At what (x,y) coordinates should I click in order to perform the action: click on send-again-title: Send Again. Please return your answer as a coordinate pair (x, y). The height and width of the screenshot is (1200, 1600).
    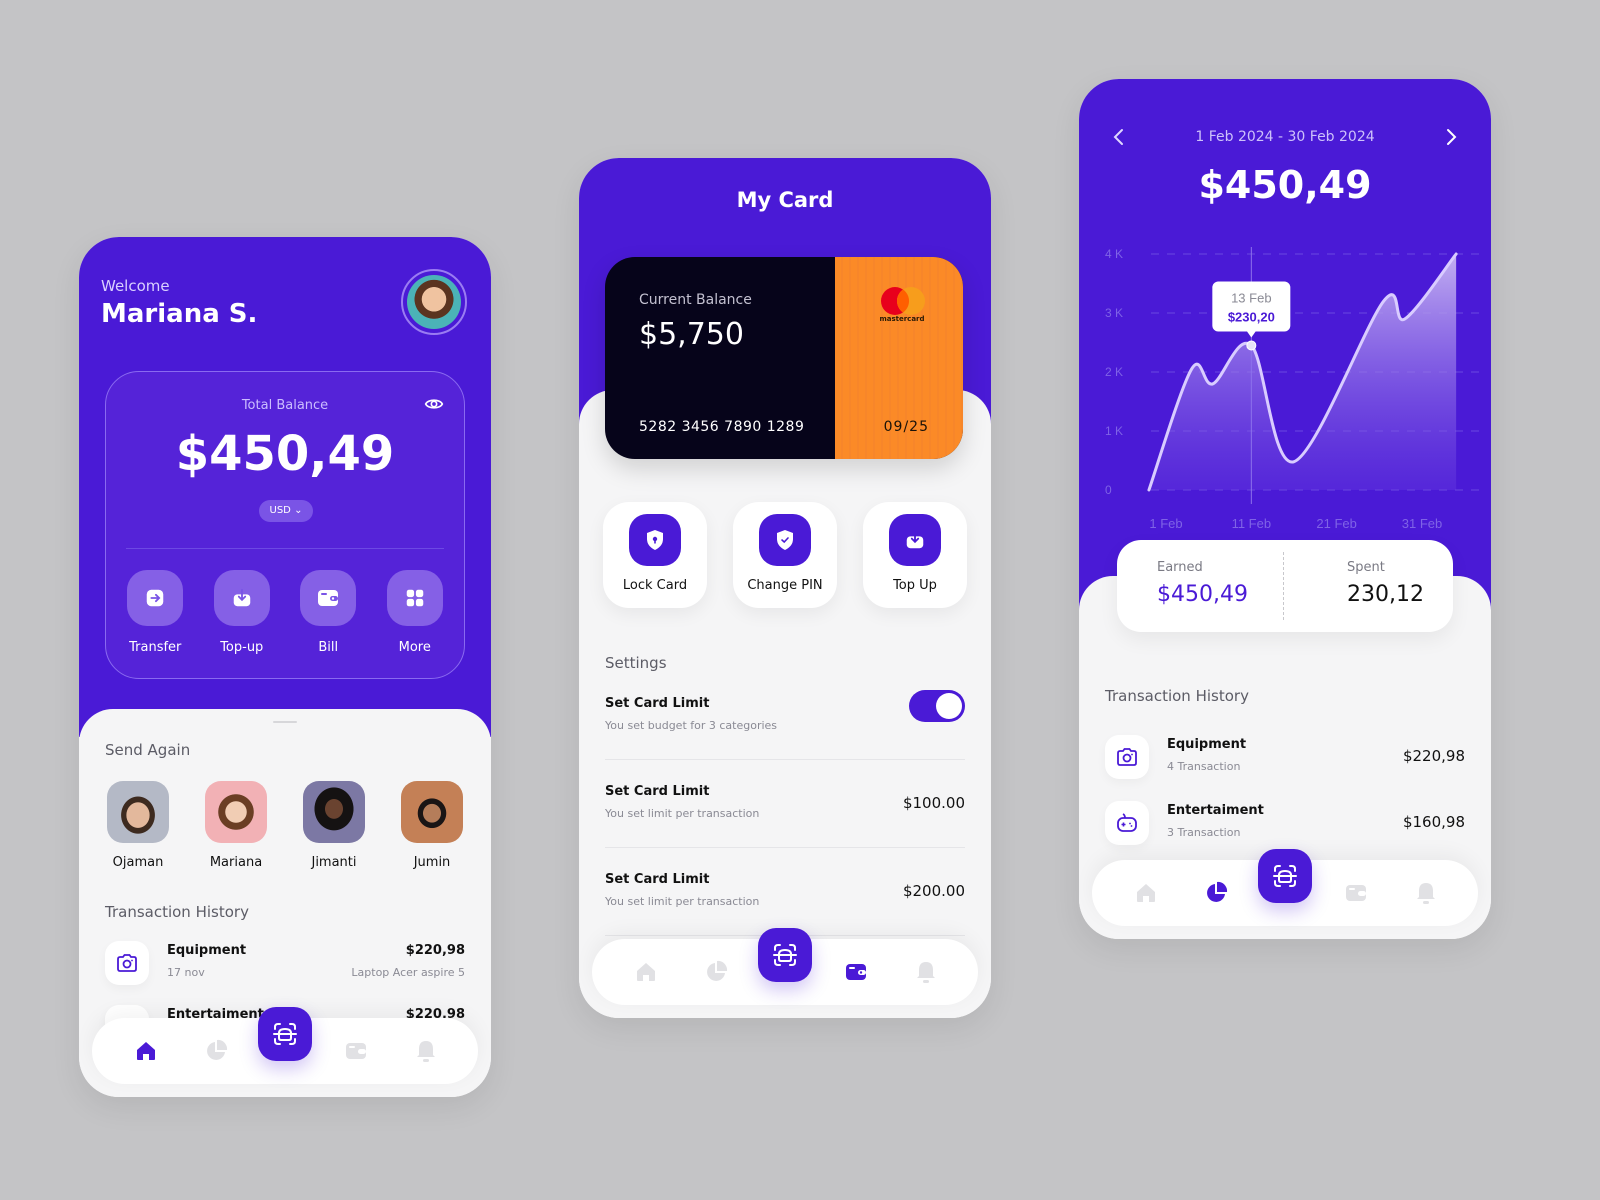
    Looking at the image, I should click on (148, 750).